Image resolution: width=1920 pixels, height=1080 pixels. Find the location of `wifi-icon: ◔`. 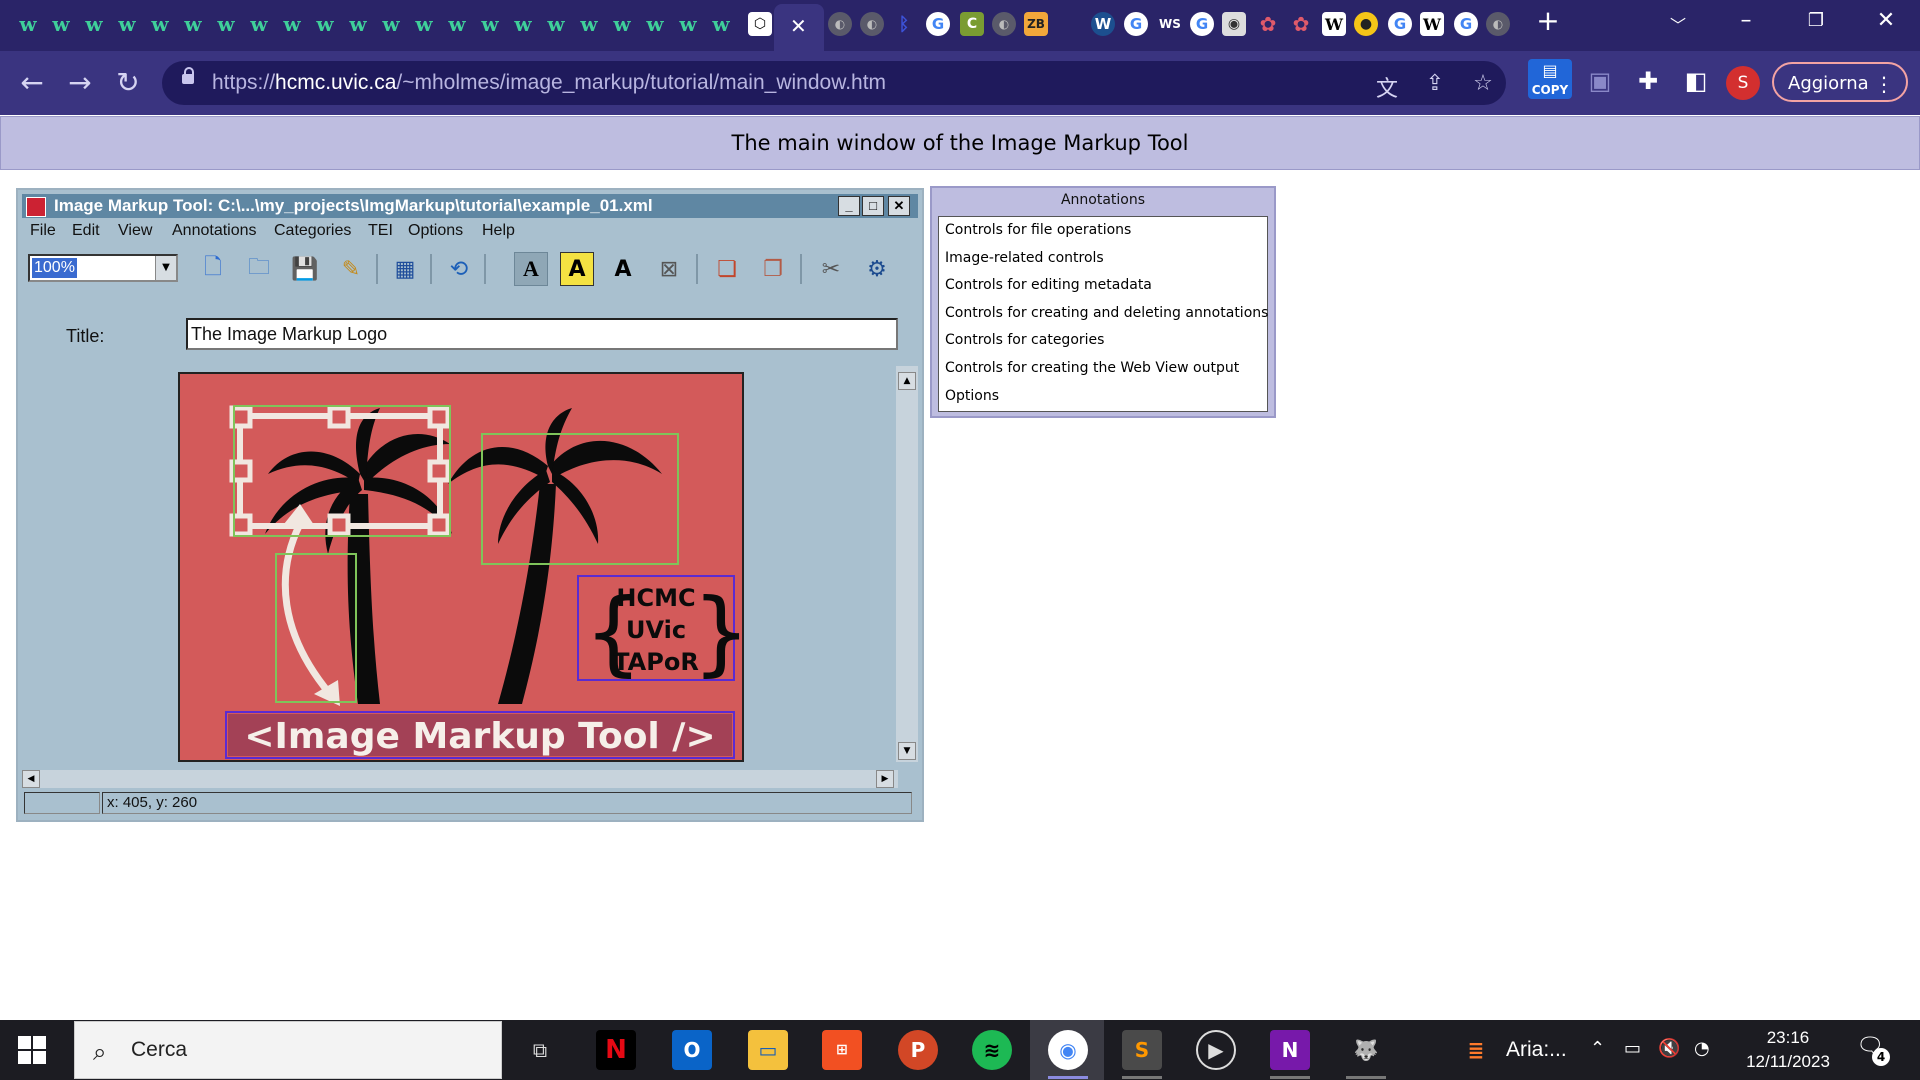

wifi-icon: ◔ is located at coordinates (1702, 1048).